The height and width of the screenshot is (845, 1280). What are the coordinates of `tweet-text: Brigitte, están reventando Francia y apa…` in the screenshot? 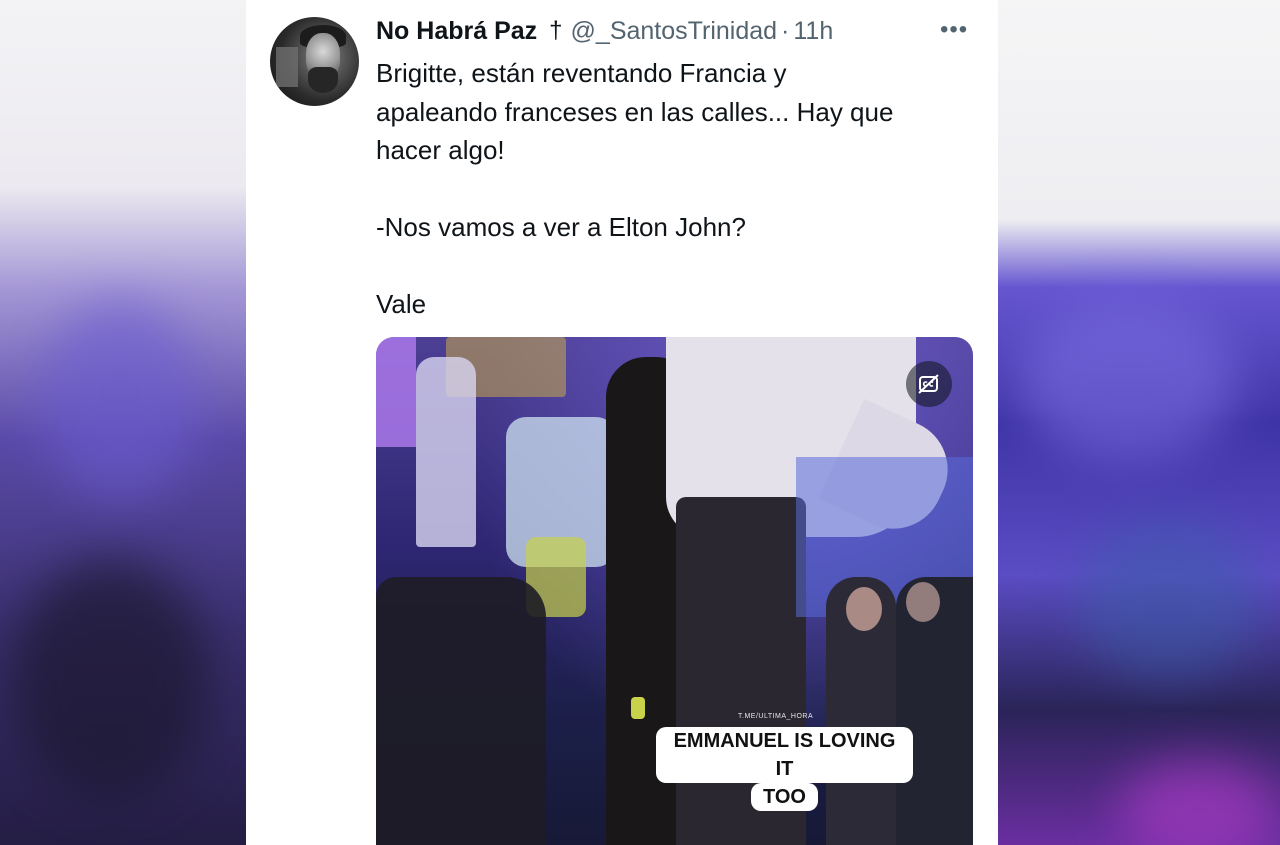 It's located at (635, 188).